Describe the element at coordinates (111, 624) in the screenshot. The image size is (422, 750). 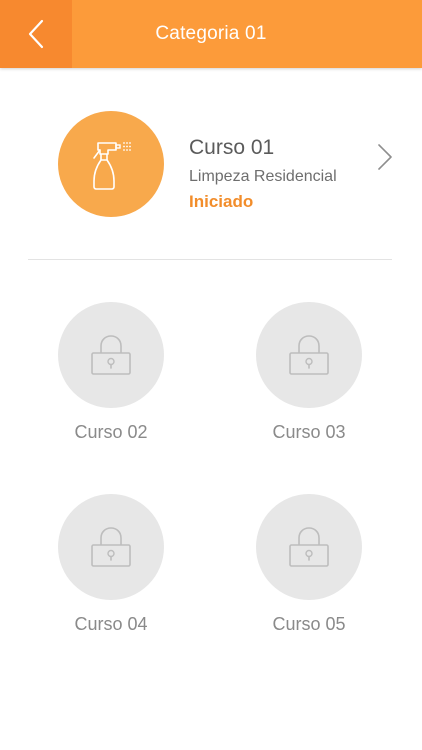
I see `course-label: Curso 04` at that location.